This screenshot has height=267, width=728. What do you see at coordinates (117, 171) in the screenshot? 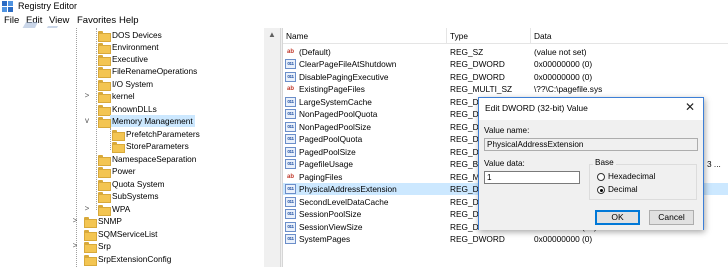
I see `tree-item: Power` at bounding box center [117, 171].